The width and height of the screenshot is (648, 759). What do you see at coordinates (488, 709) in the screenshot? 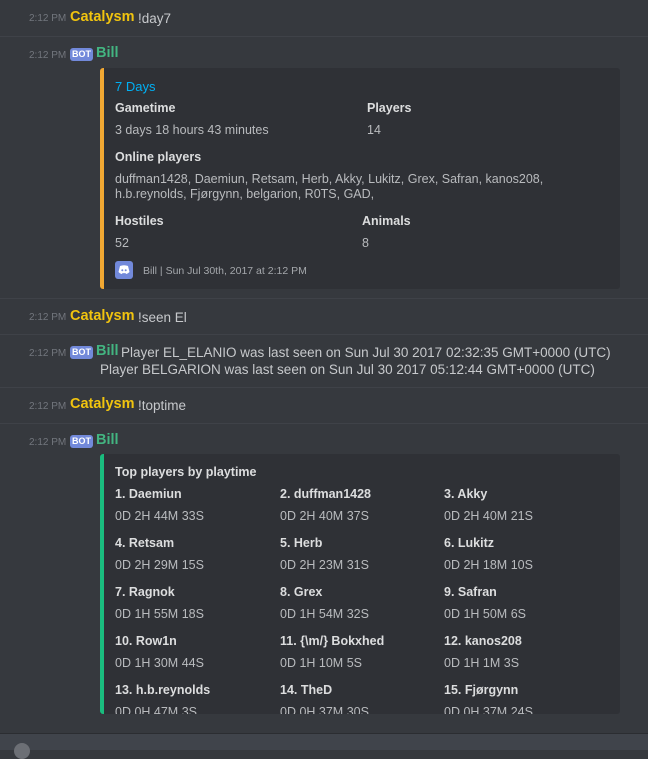
I see `player-playtime: 0D 0H 37M 24S` at bounding box center [488, 709].